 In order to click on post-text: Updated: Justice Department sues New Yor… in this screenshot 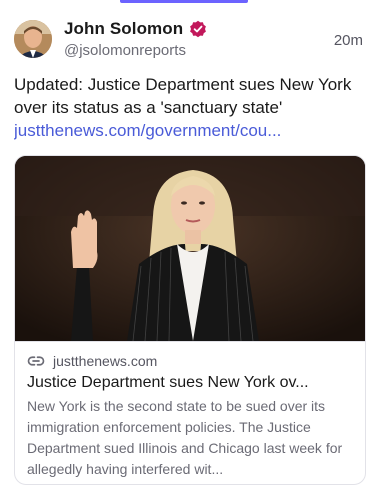, I will do `click(183, 96)`.